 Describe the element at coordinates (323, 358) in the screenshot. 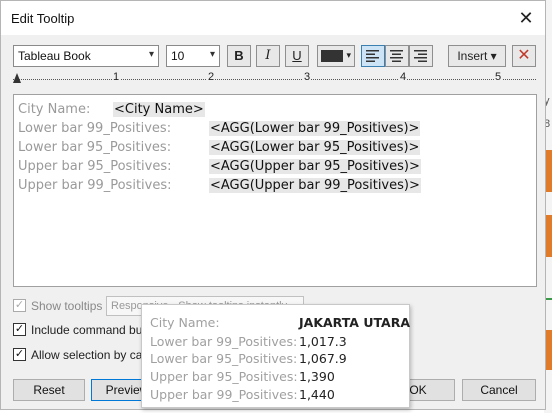

I see `preview-value: 1,067.9` at that location.